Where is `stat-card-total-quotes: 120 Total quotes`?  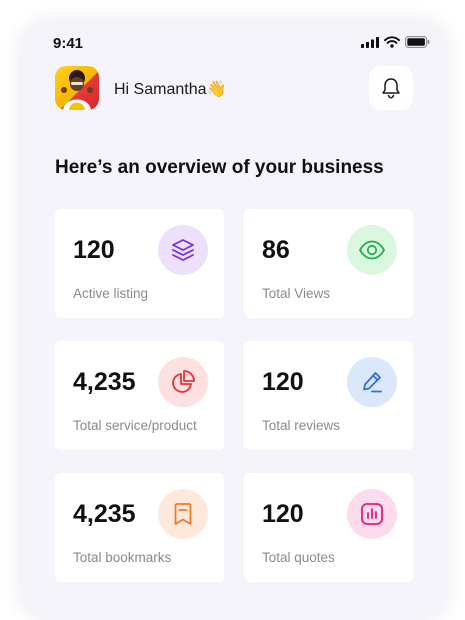 stat-card-total-quotes: 120 Total quotes is located at coordinates (328, 527).